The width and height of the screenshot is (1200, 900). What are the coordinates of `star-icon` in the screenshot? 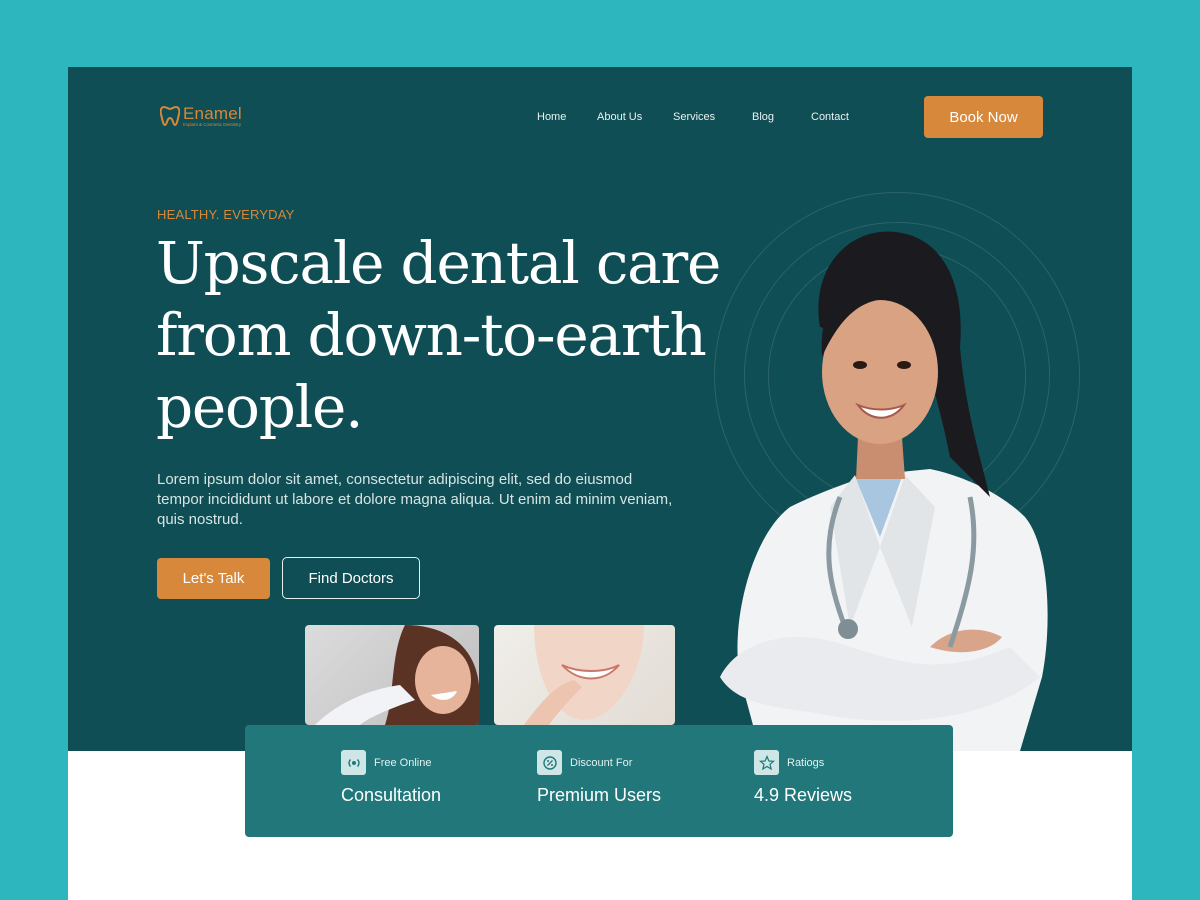 It's located at (766, 762).